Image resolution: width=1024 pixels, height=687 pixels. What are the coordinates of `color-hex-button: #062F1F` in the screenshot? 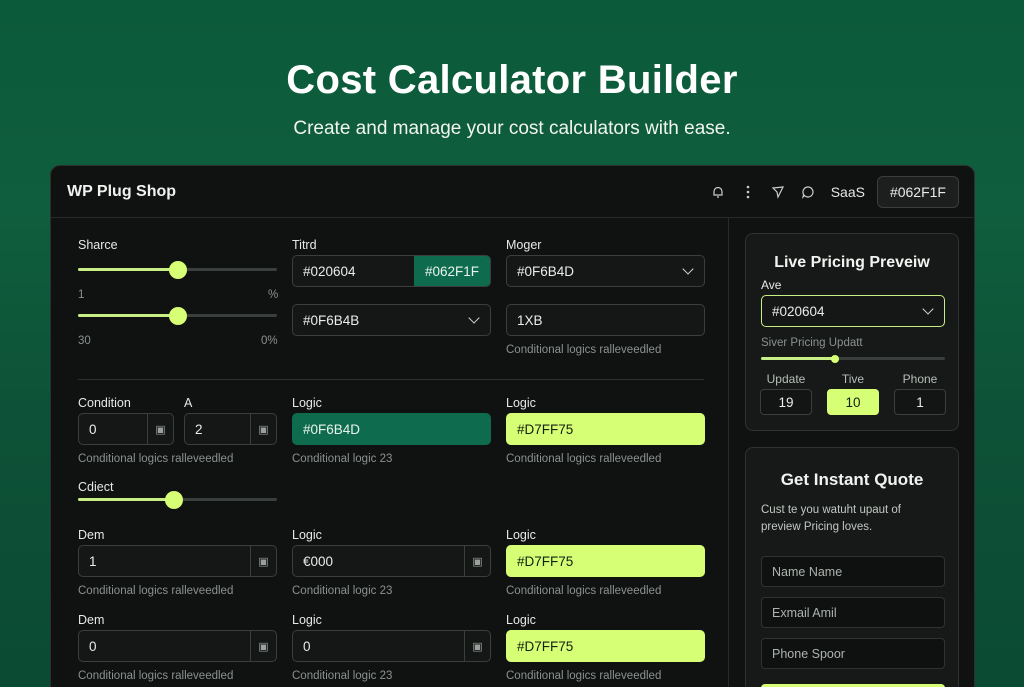 It's located at (917, 192).